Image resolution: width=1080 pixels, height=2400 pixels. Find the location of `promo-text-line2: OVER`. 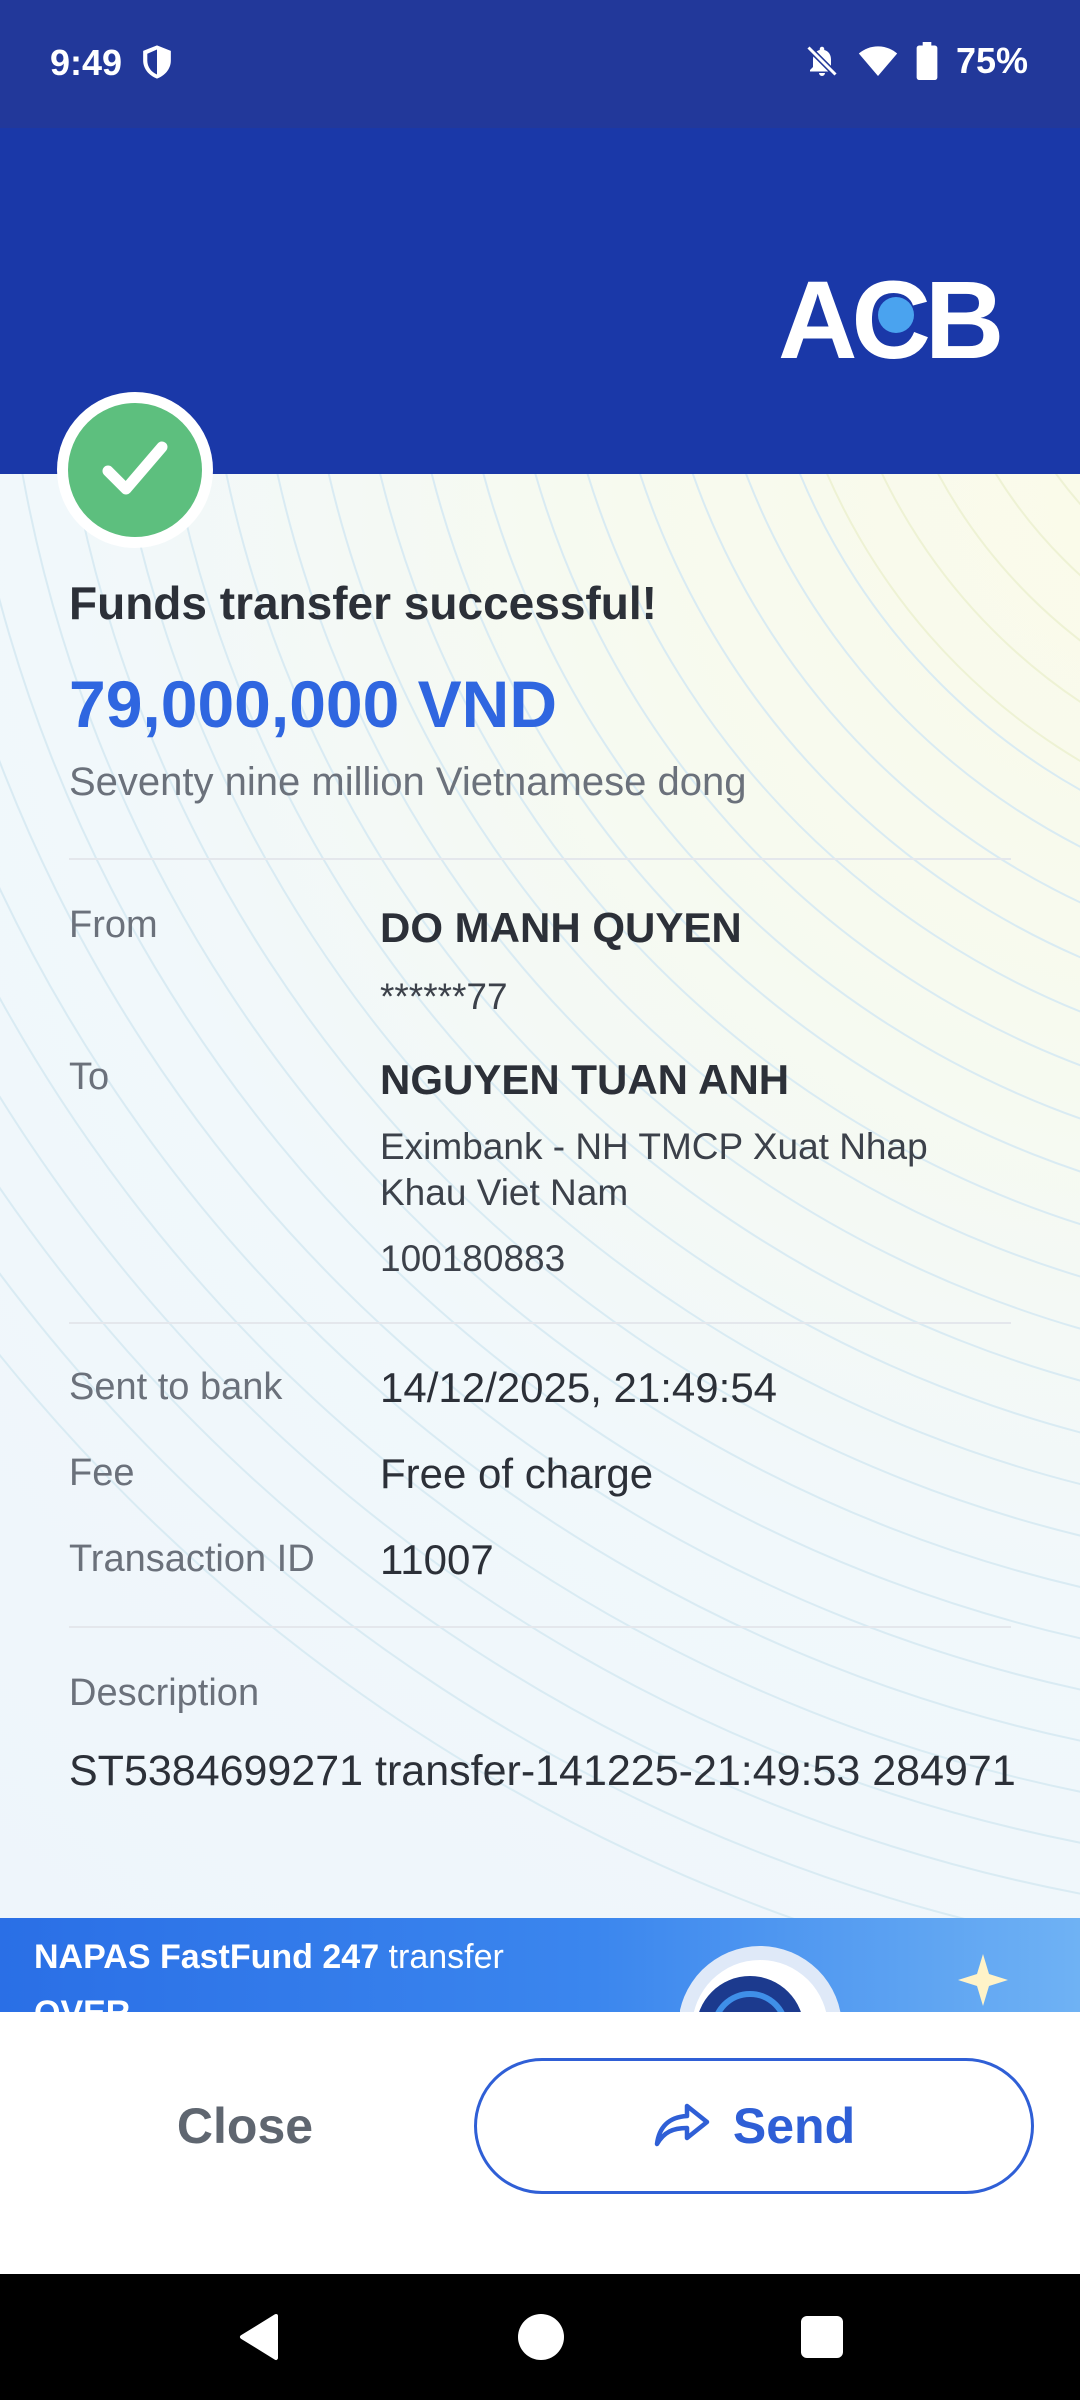

promo-text-line2: OVER is located at coordinates (82, 2003).